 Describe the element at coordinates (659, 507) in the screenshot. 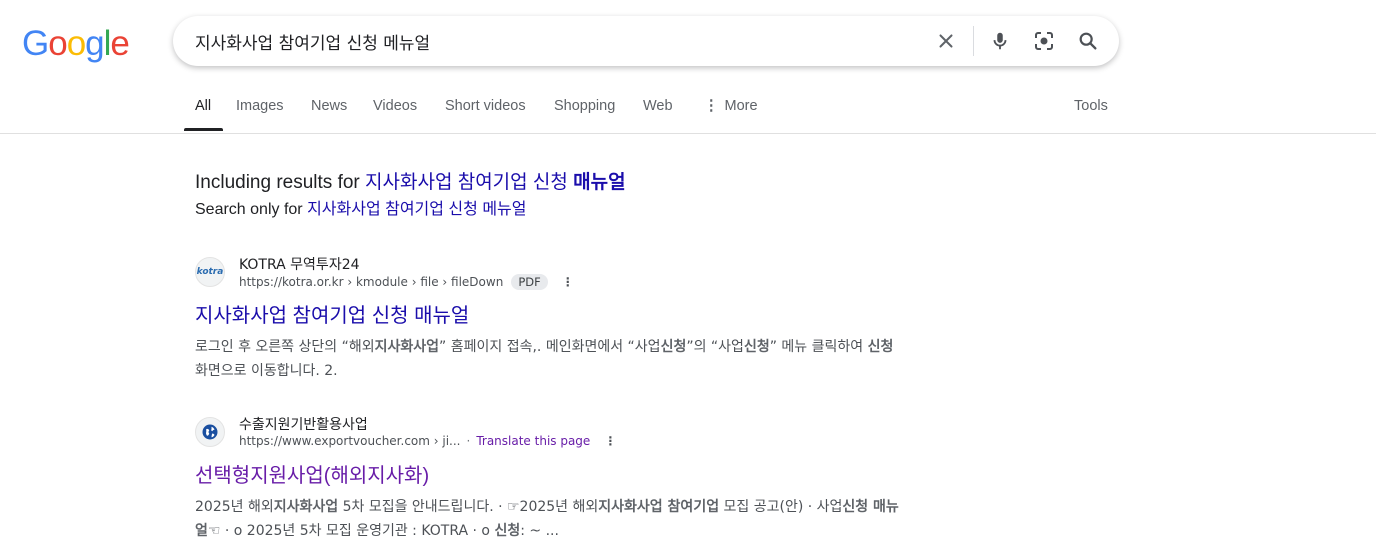

I see `snippet-highlight: 지사화사업 참여기업` at that location.